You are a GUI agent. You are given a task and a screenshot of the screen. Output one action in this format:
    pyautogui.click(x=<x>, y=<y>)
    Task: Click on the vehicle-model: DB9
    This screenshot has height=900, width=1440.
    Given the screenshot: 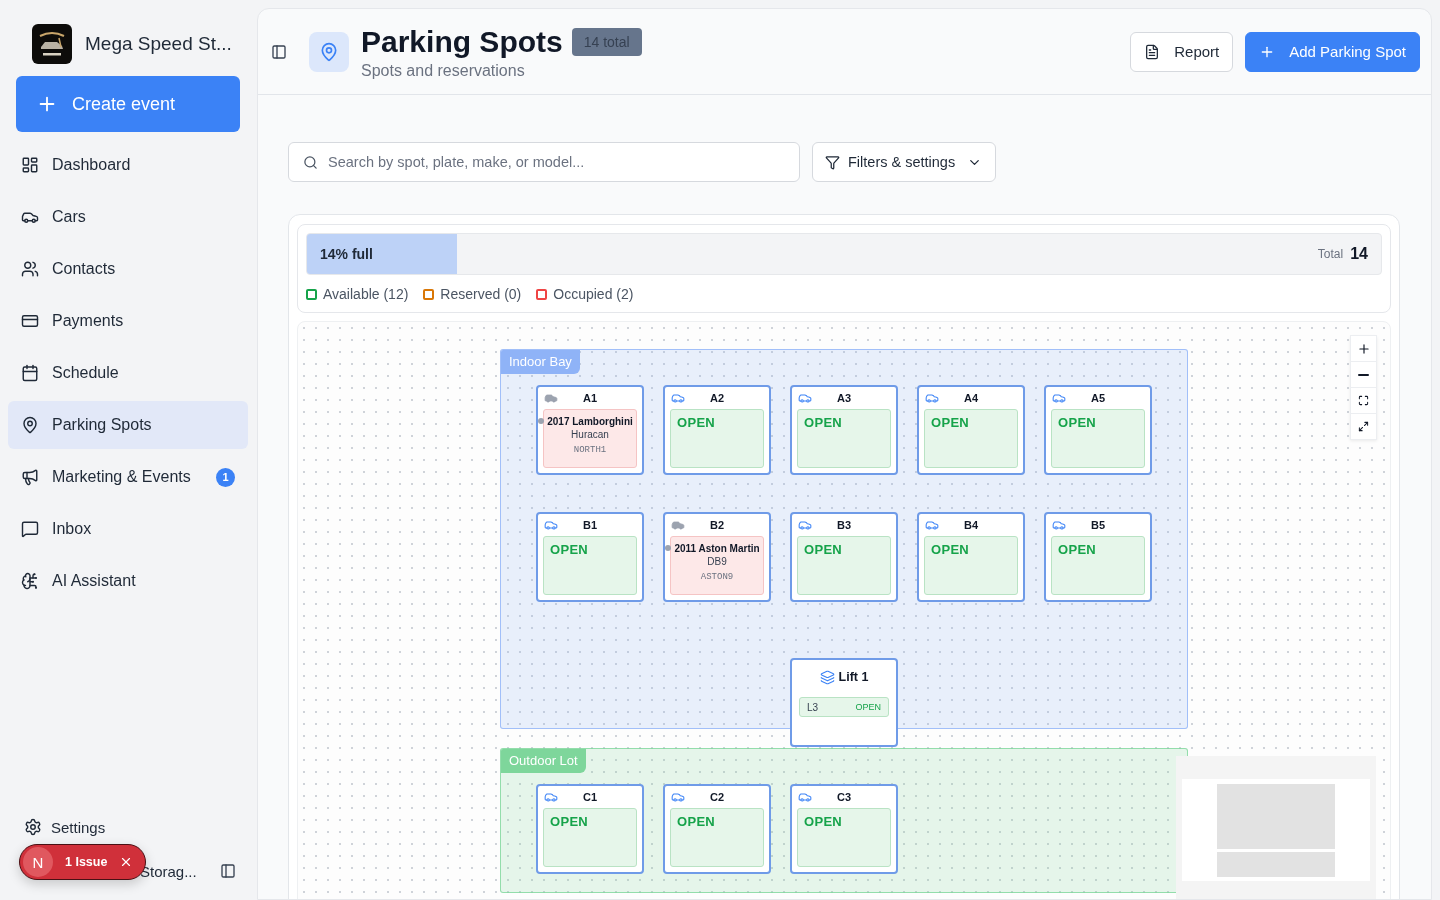 What is the action you would take?
    pyautogui.click(x=717, y=562)
    